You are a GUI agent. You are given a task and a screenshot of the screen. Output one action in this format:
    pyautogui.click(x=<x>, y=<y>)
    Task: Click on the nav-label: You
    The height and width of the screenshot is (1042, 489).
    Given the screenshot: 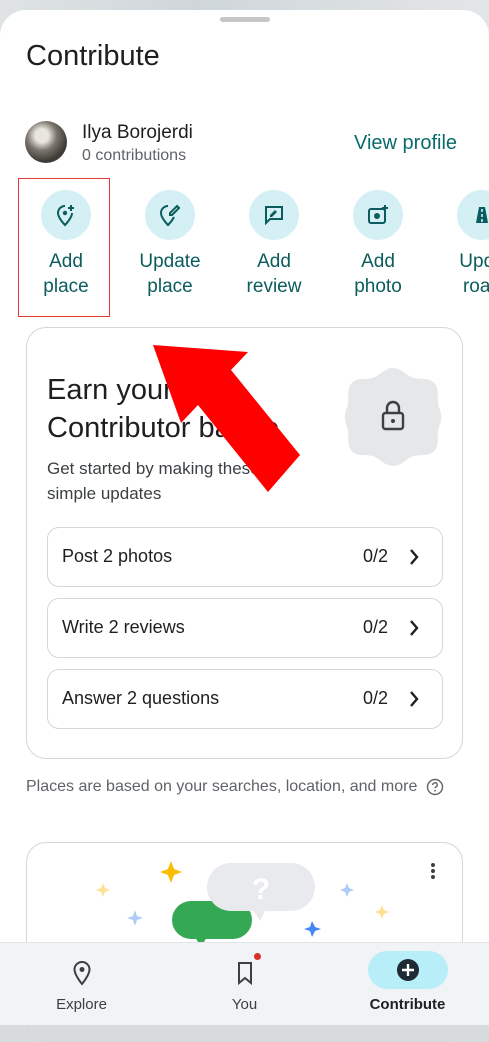 What is the action you would take?
    pyautogui.click(x=244, y=1004)
    